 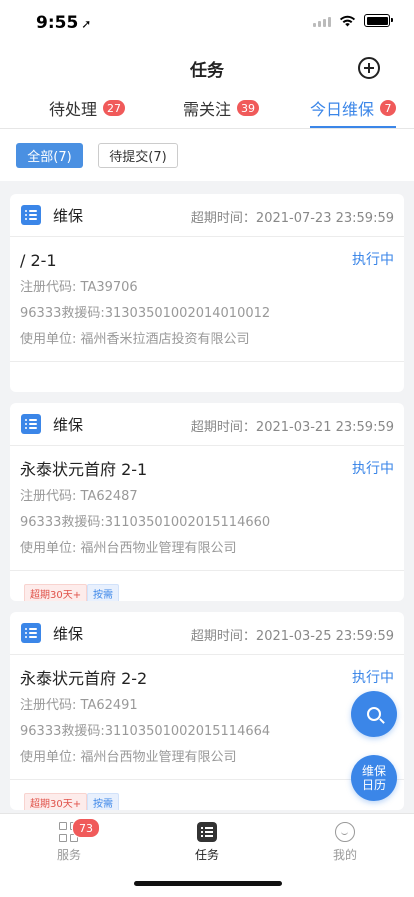 I want to click on home-indicator, so click(x=208, y=883).